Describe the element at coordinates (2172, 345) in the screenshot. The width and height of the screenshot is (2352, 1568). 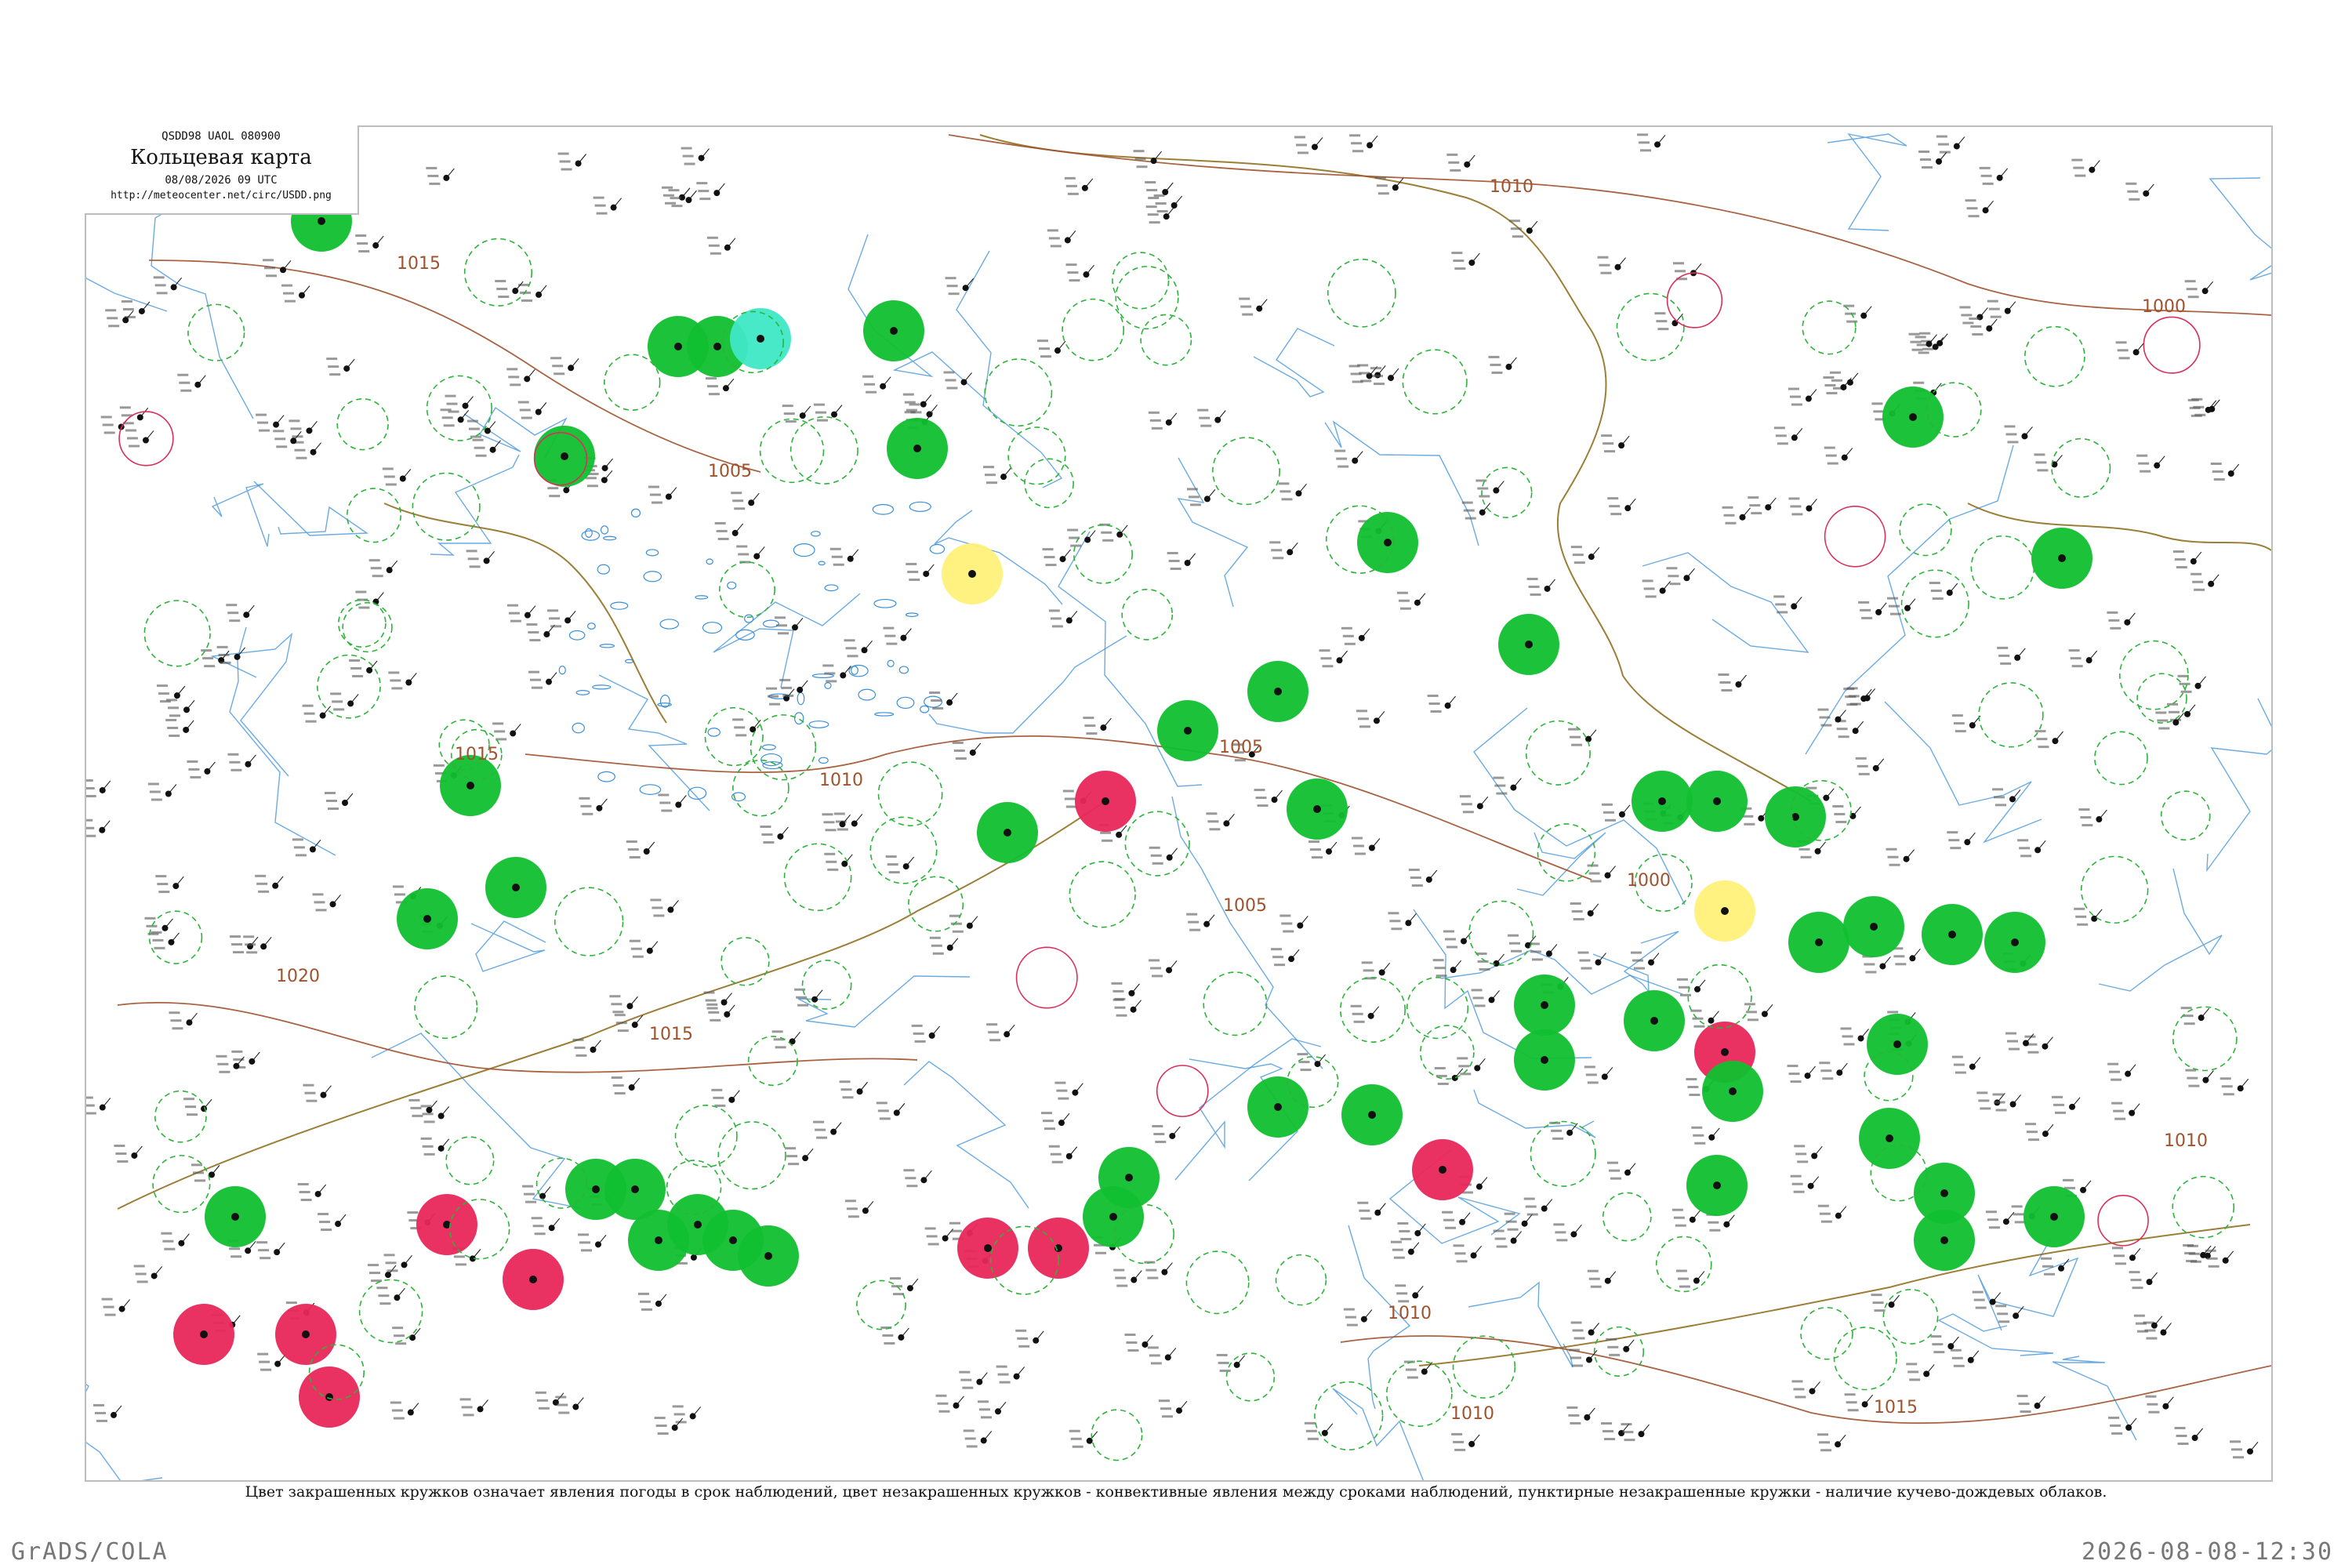
I see `convective-ring` at that location.